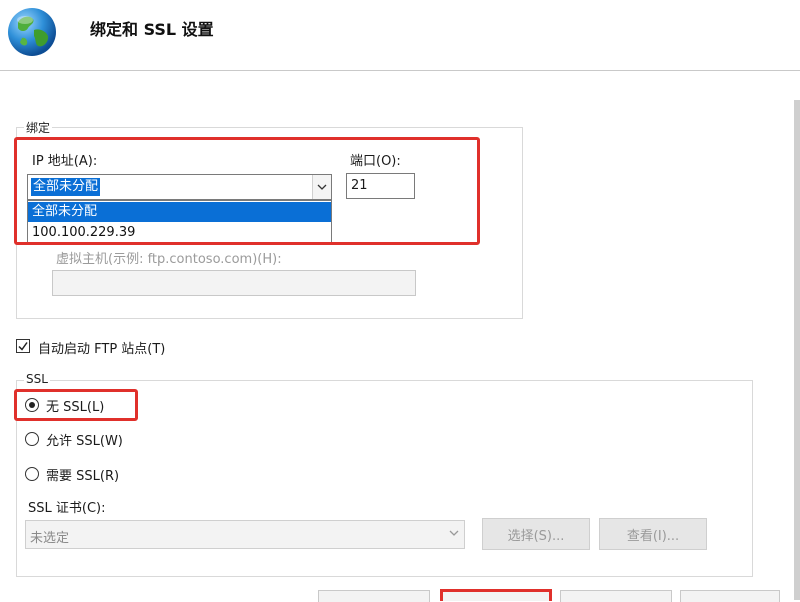  What do you see at coordinates (32, 439) in the screenshot?
I see `radio-allow-ssl` at bounding box center [32, 439].